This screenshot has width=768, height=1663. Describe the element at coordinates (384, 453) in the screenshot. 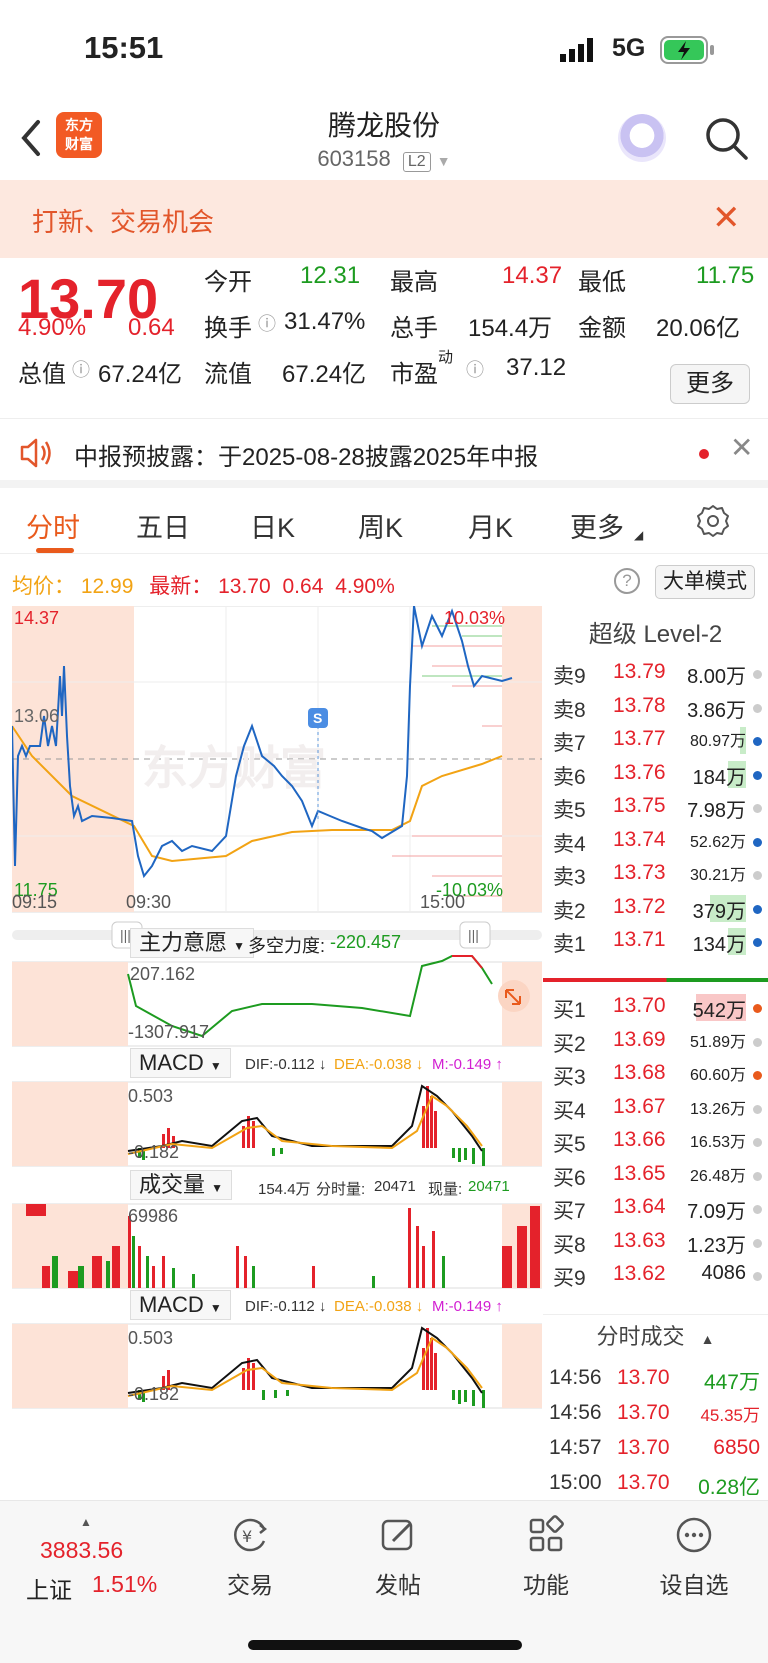

I see `notice-bar: 中报预披露：于2025-08-28披露2025年中报 ✕` at that location.